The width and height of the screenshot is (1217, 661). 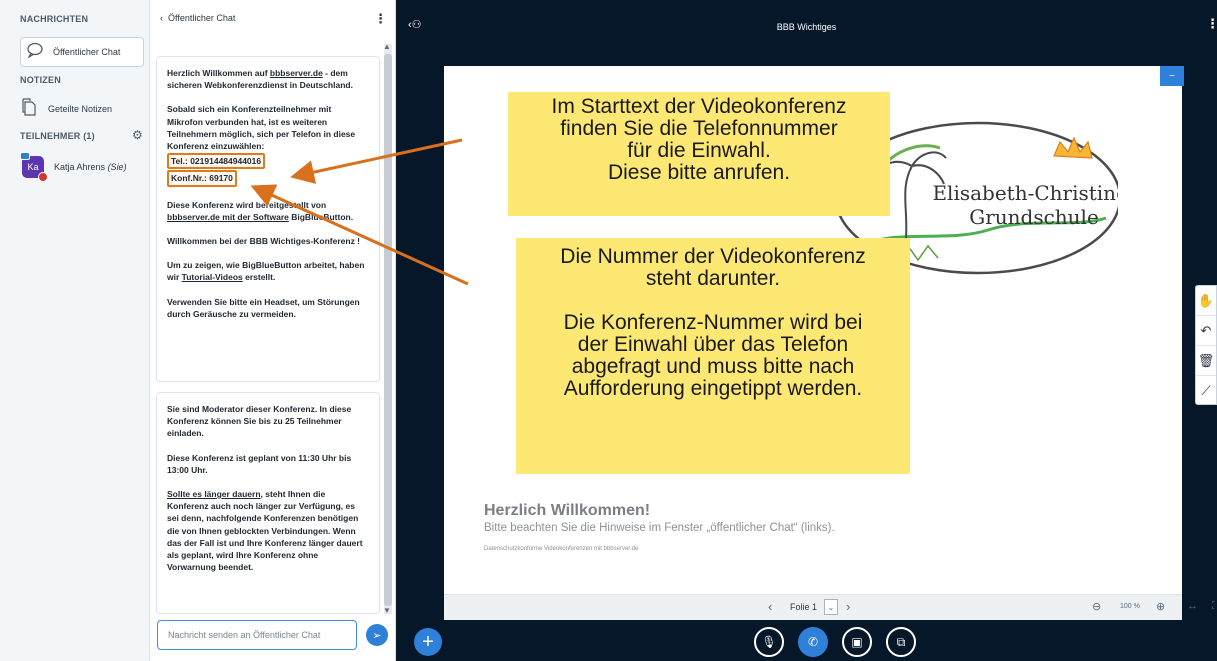 What do you see at coordinates (1214, 606) in the screenshot?
I see `fullscreen-icon: ⛶` at bounding box center [1214, 606].